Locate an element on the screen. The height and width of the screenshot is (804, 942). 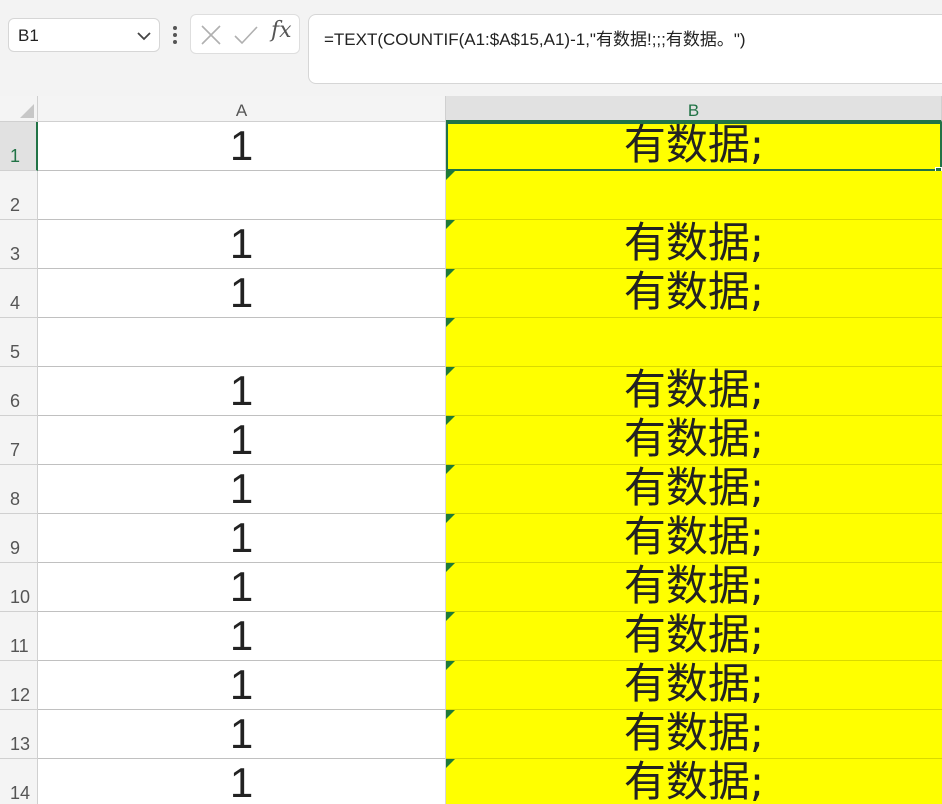
table-row: 13 1 有数据; is located at coordinates (471, 734).